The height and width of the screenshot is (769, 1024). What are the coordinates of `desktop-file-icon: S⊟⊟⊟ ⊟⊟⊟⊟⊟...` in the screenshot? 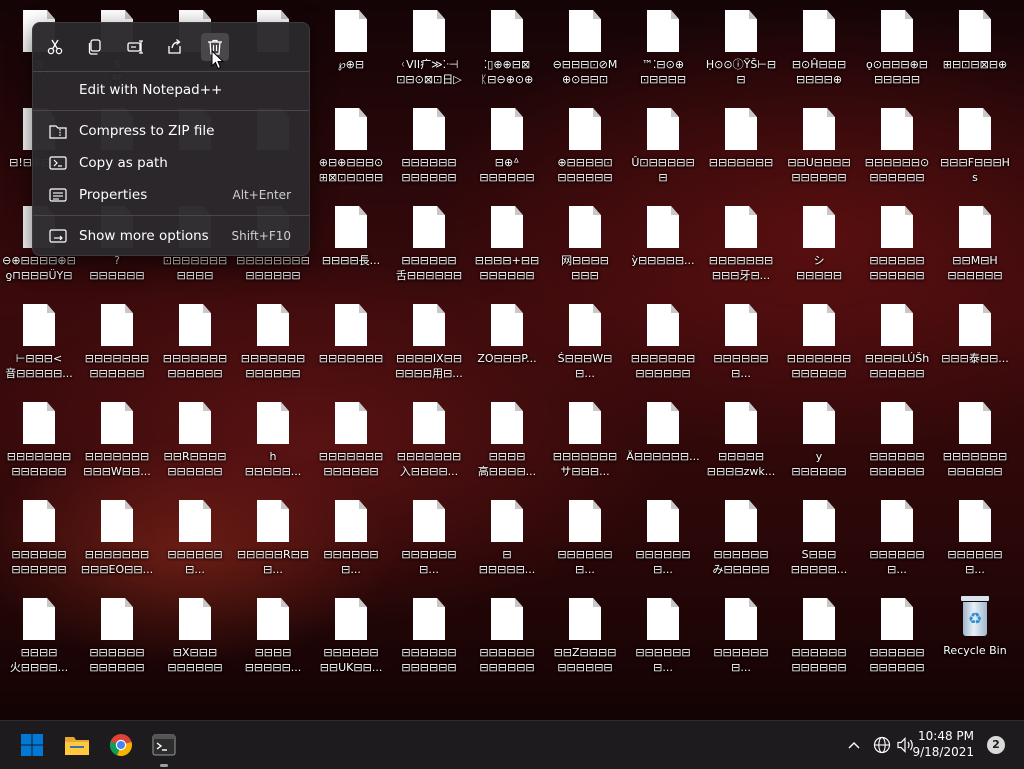 It's located at (819, 538).